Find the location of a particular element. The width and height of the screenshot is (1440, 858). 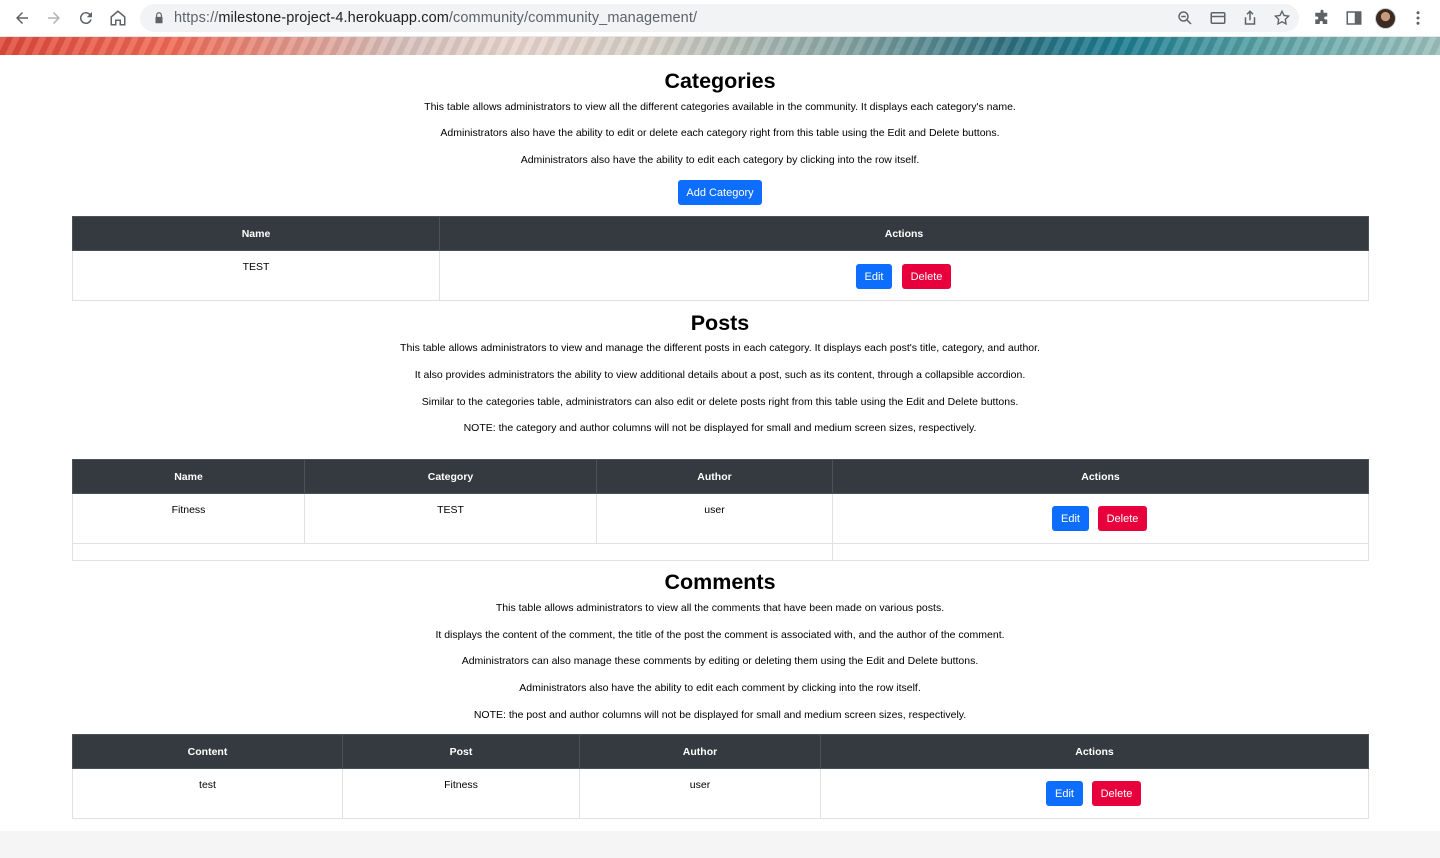

category-name-cell: TEST is located at coordinates (256, 275).